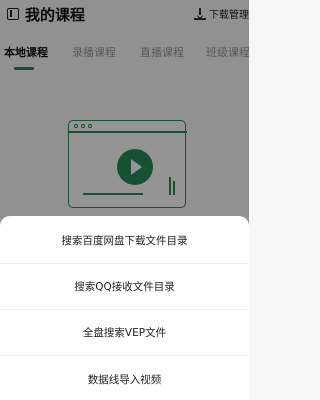  What do you see at coordinates (124, 241) in the screenshot?
I see `option-search-baidu-netdisk: 搜索百度网盘下载文件目录` at bounding box center [124, 241].